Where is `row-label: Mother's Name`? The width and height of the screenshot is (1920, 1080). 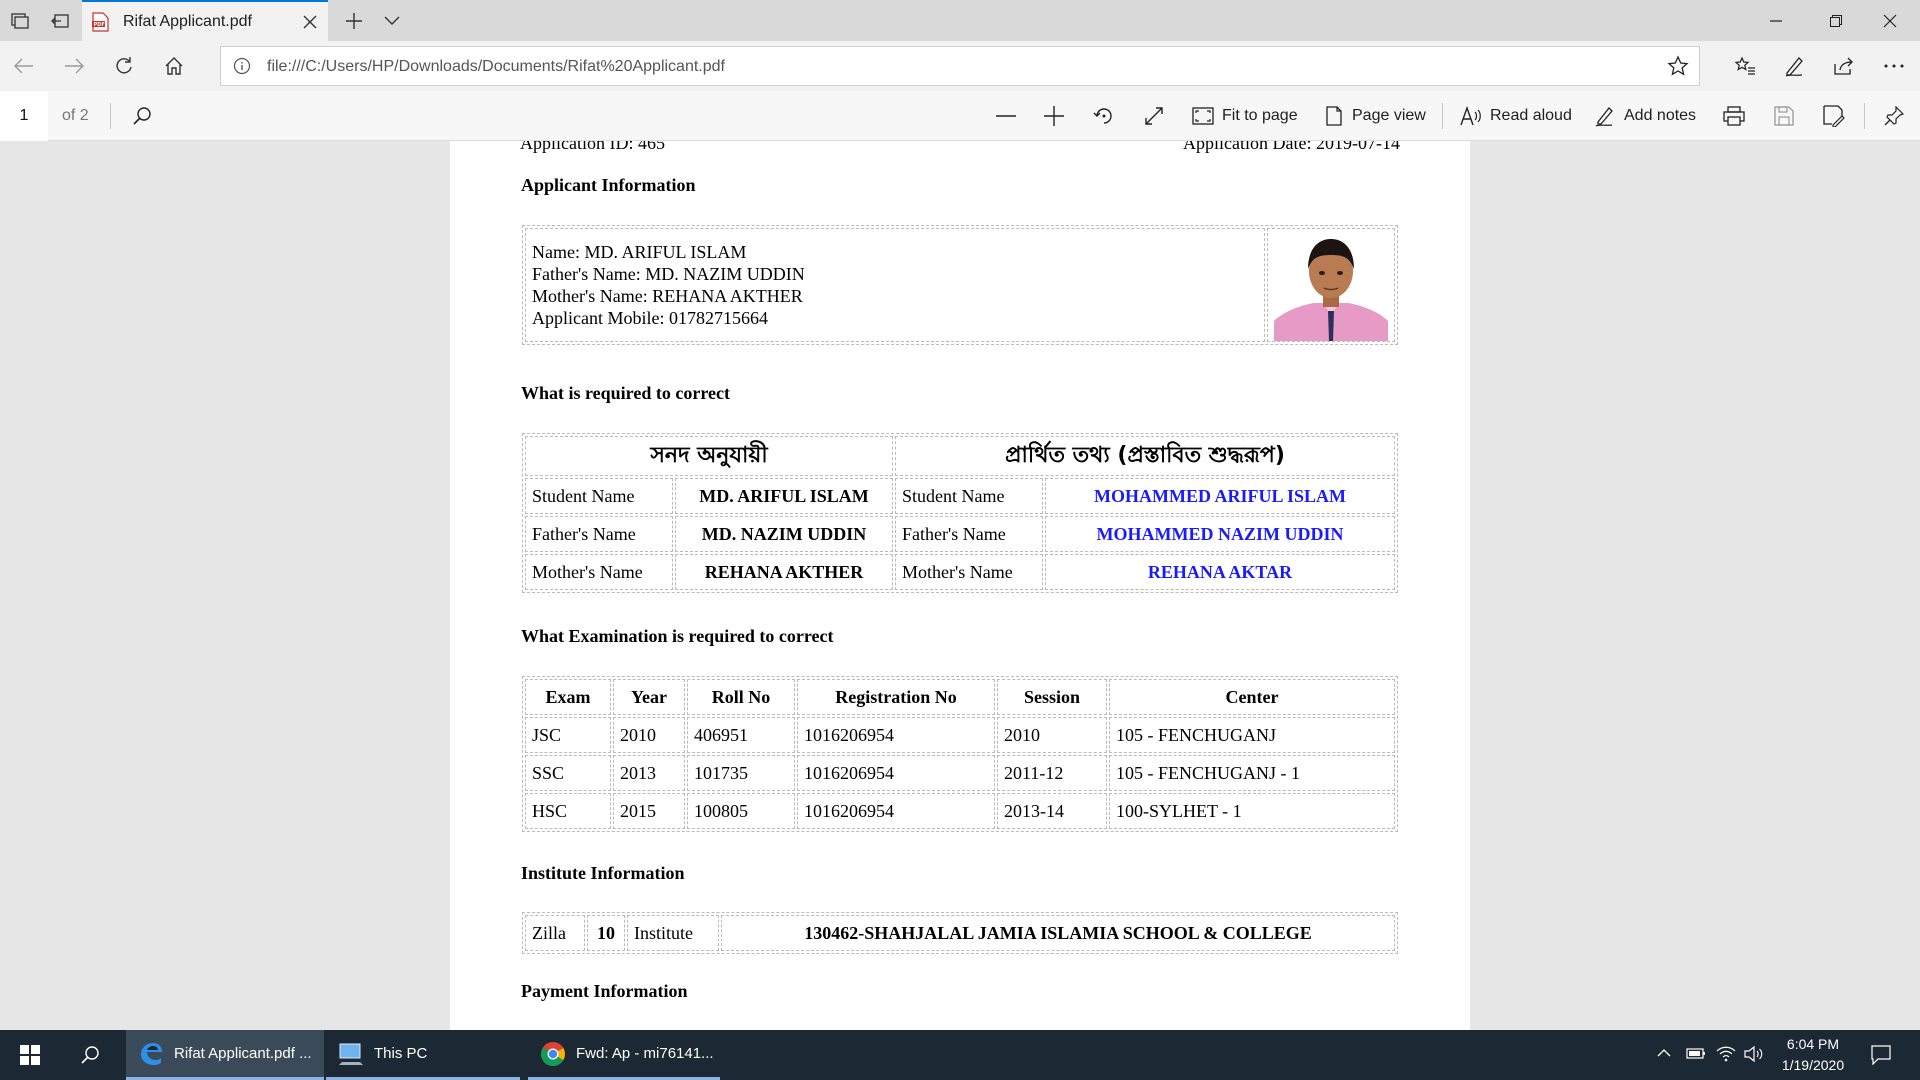
row-label: Mother's Name is located at coordinates (599, 572).